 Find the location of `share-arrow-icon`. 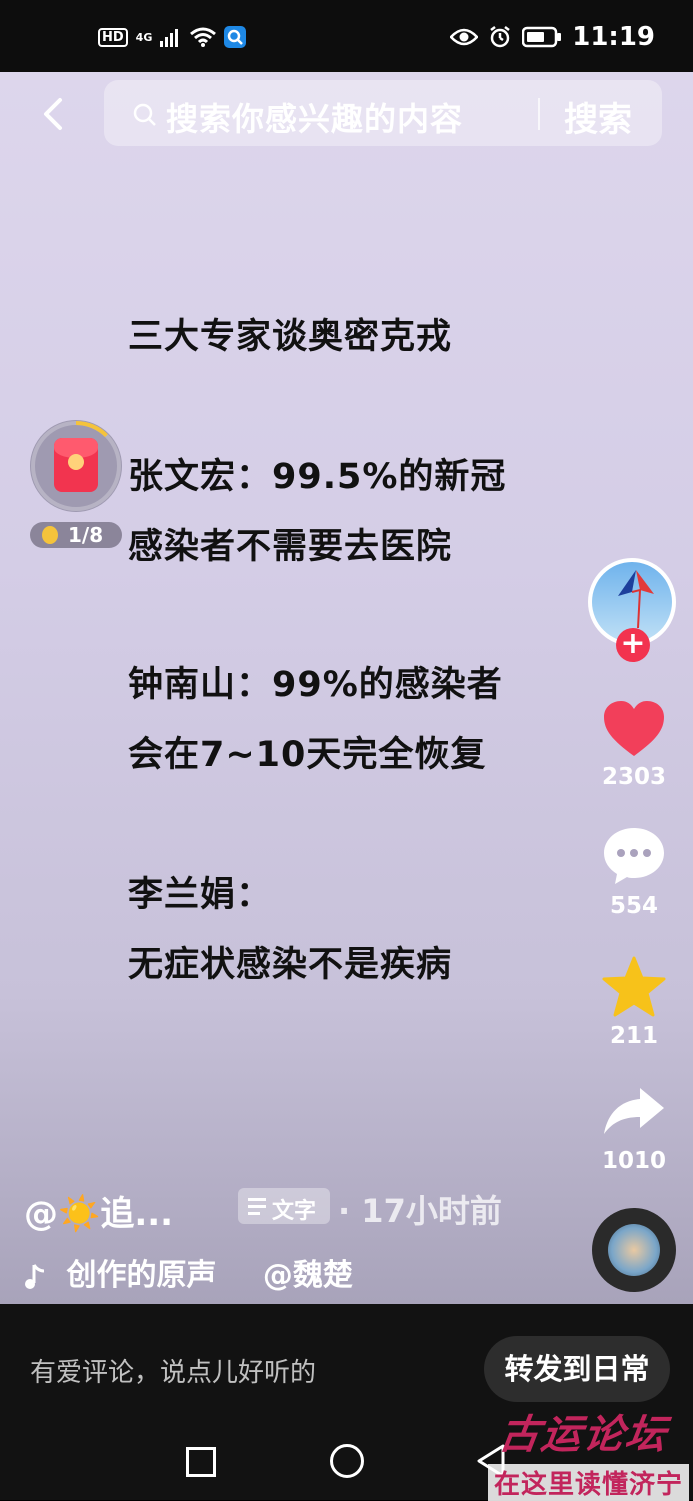

share-arrow-icon is located at coordinates (634, 1111).